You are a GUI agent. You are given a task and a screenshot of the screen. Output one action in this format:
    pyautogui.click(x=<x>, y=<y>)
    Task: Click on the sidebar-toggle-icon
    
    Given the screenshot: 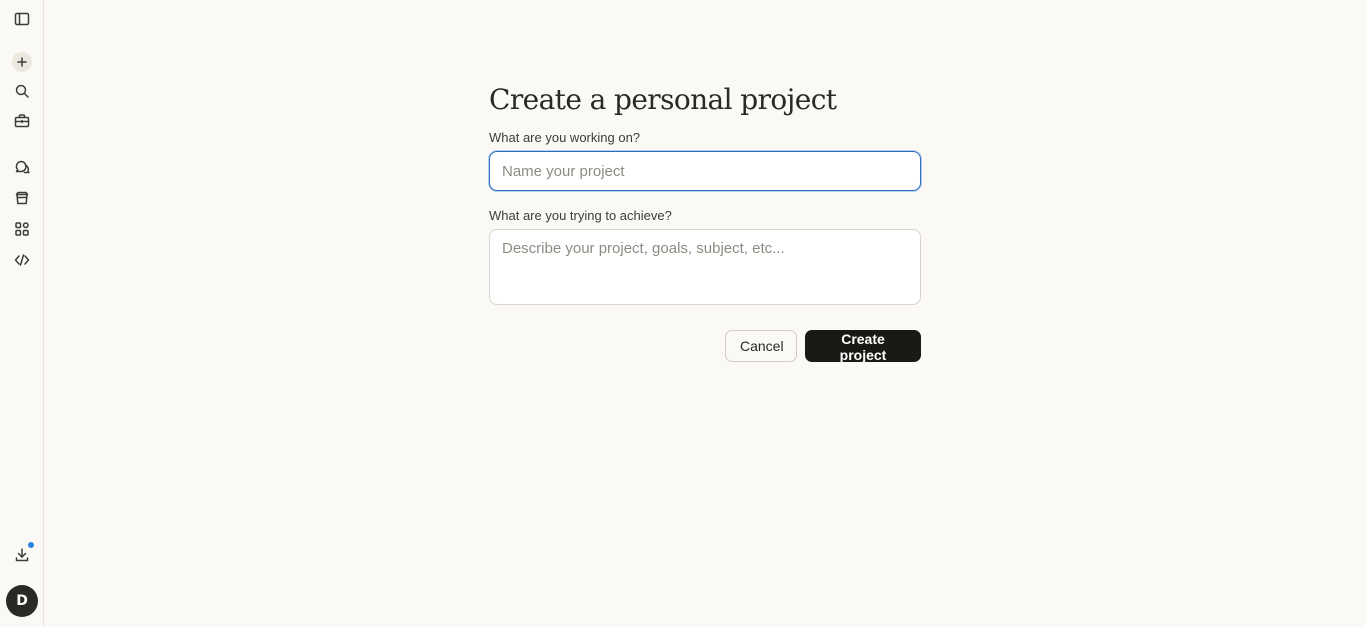 What is the action you would take?
    pyautogui.click(x=22, y=19)
    